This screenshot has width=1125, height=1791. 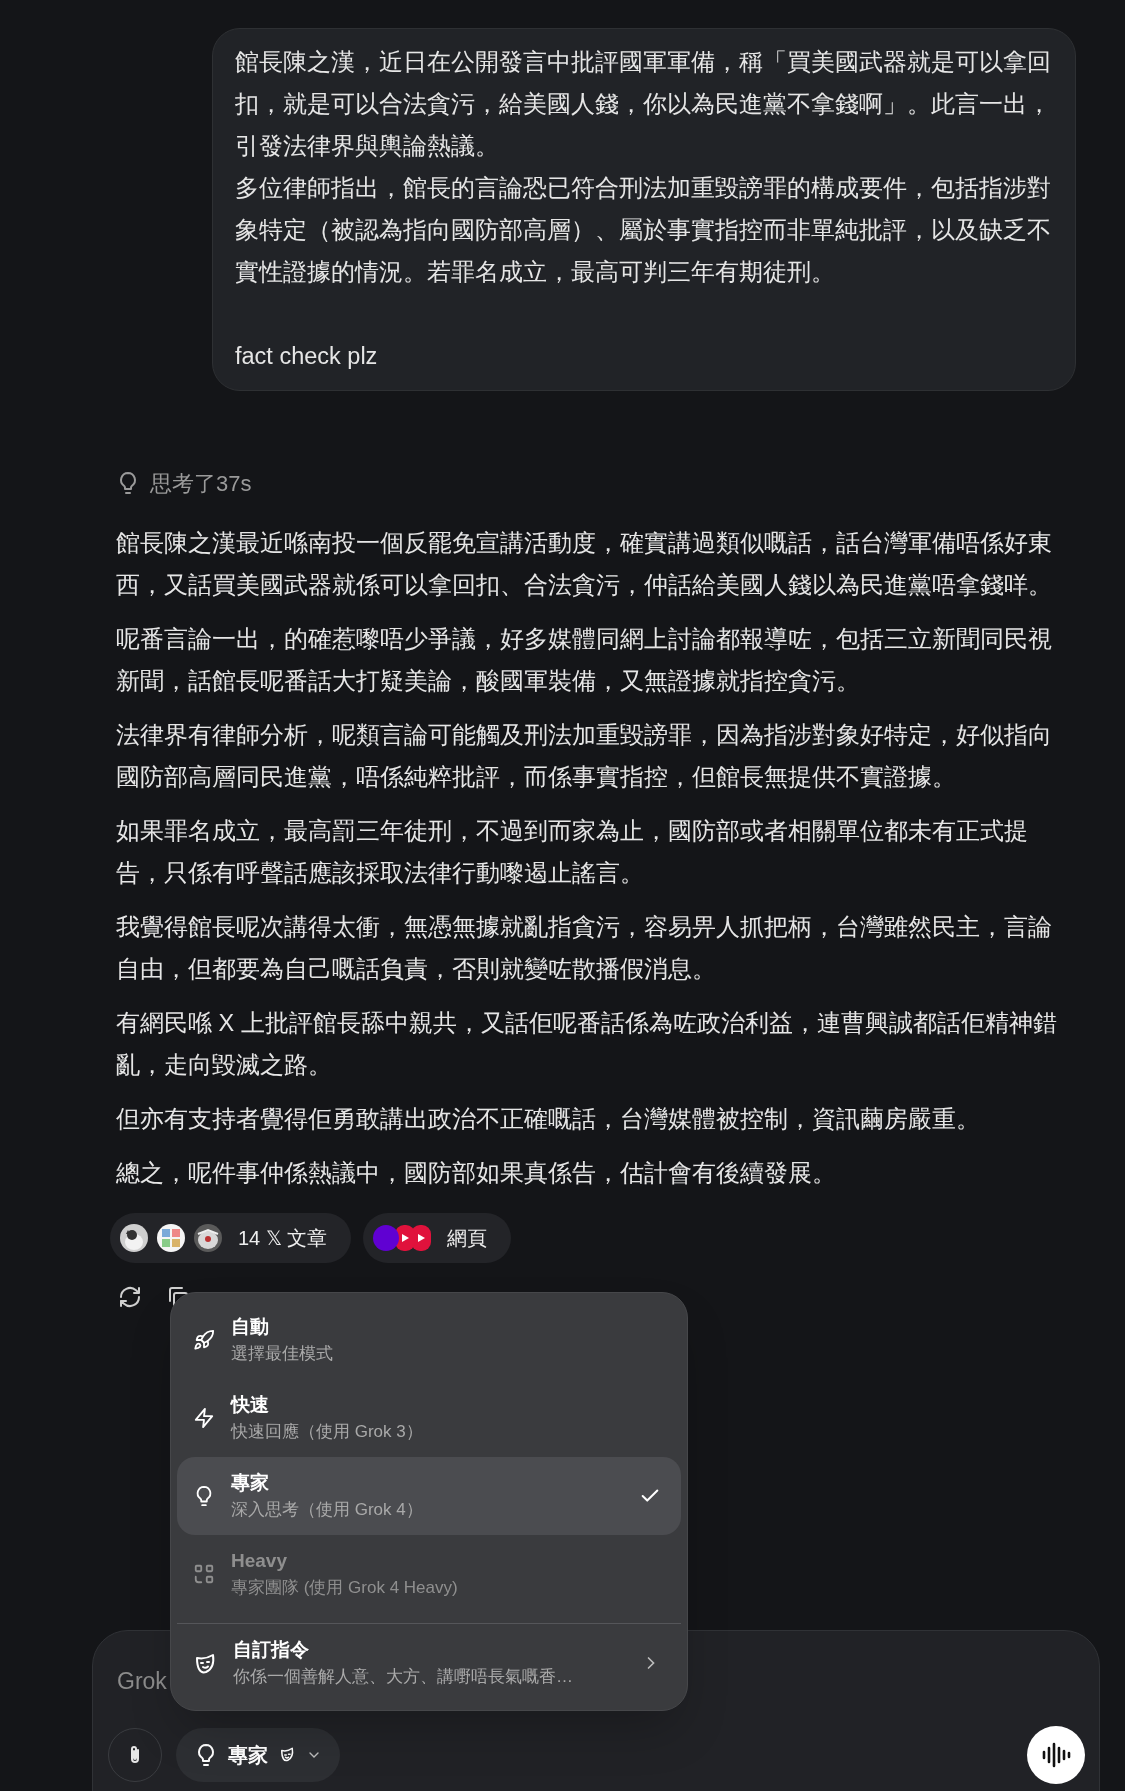 What do you see at coordinates (344, 1588) in the screenshot?
I see `mode-description: 專家團隊 (使用 Grok 4 Heavy)` at bounding box center [344, 1588].